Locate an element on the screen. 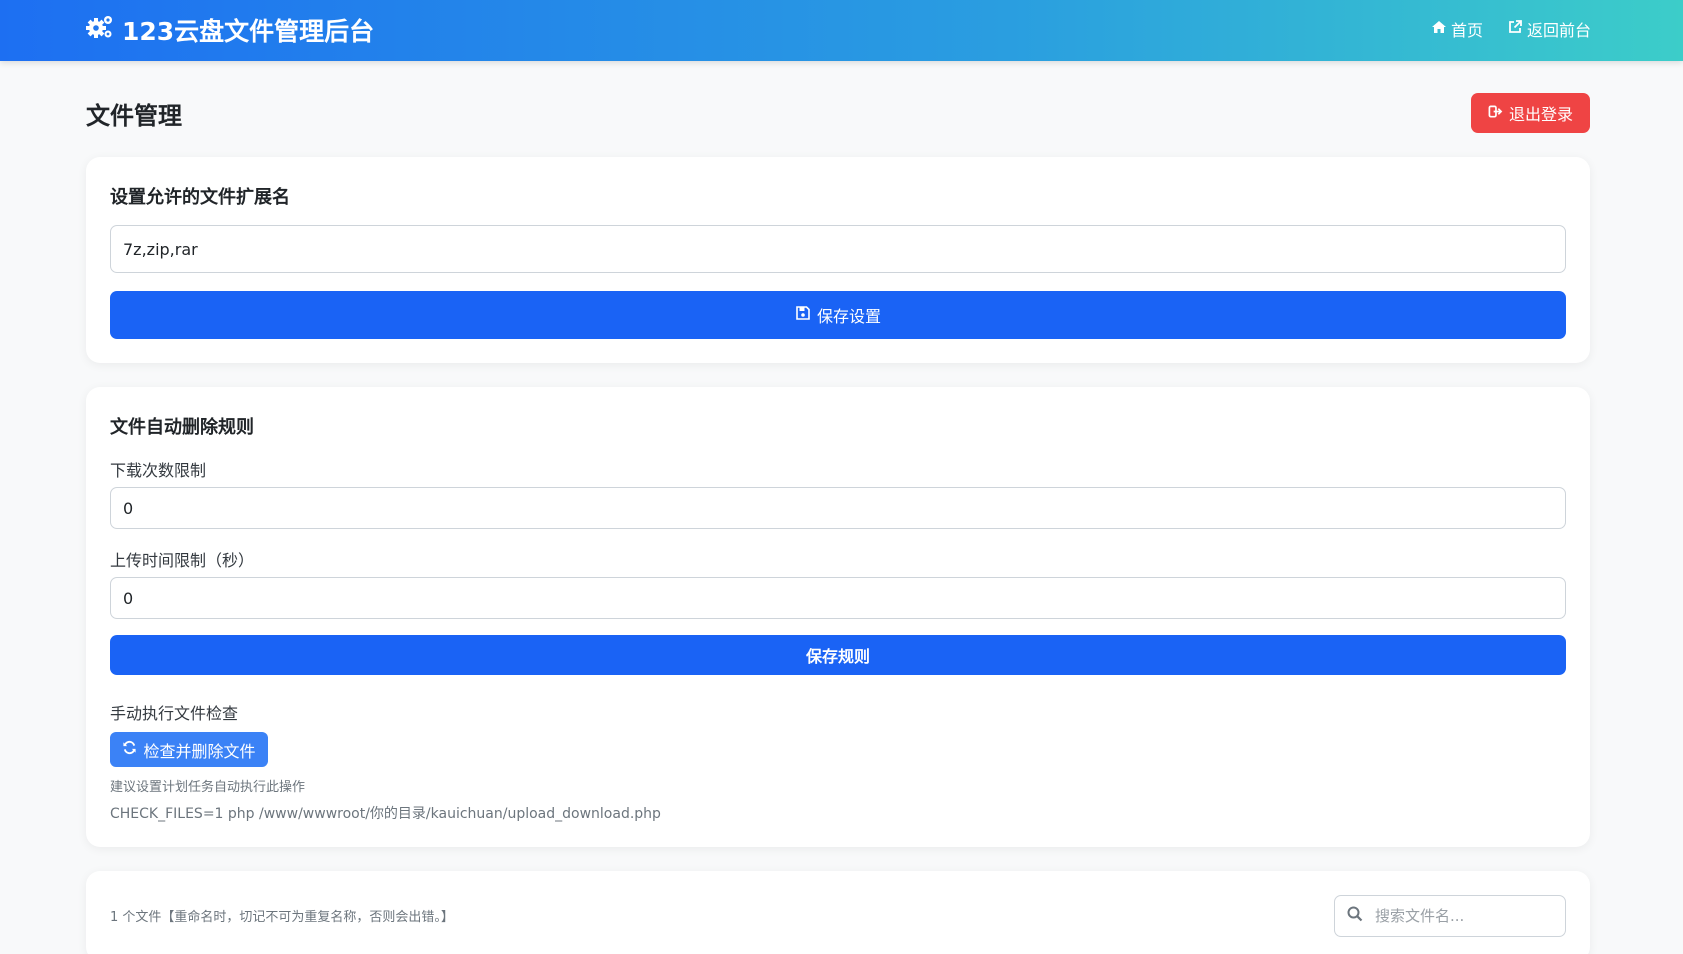  download-limit-label: 下载次数限制 is located at coordinates (158, 470).